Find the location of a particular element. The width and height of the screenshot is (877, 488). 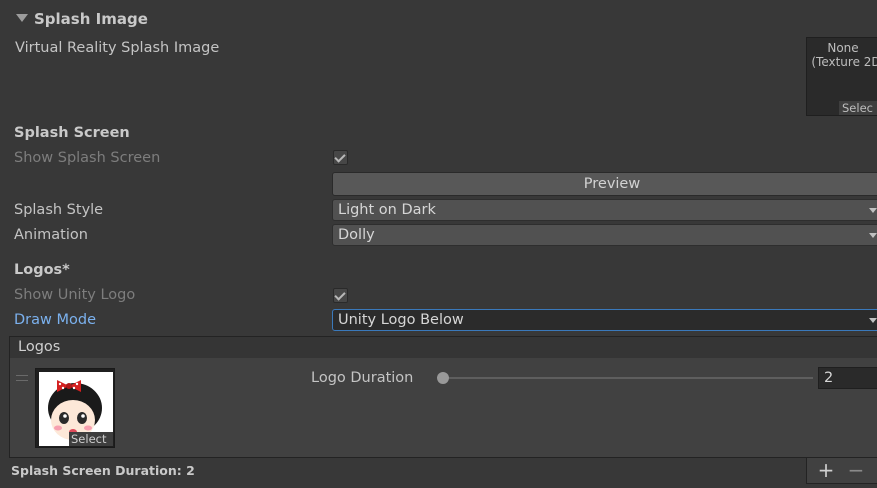

texture-slot-none-text: None is located at coordinates (843, 48).